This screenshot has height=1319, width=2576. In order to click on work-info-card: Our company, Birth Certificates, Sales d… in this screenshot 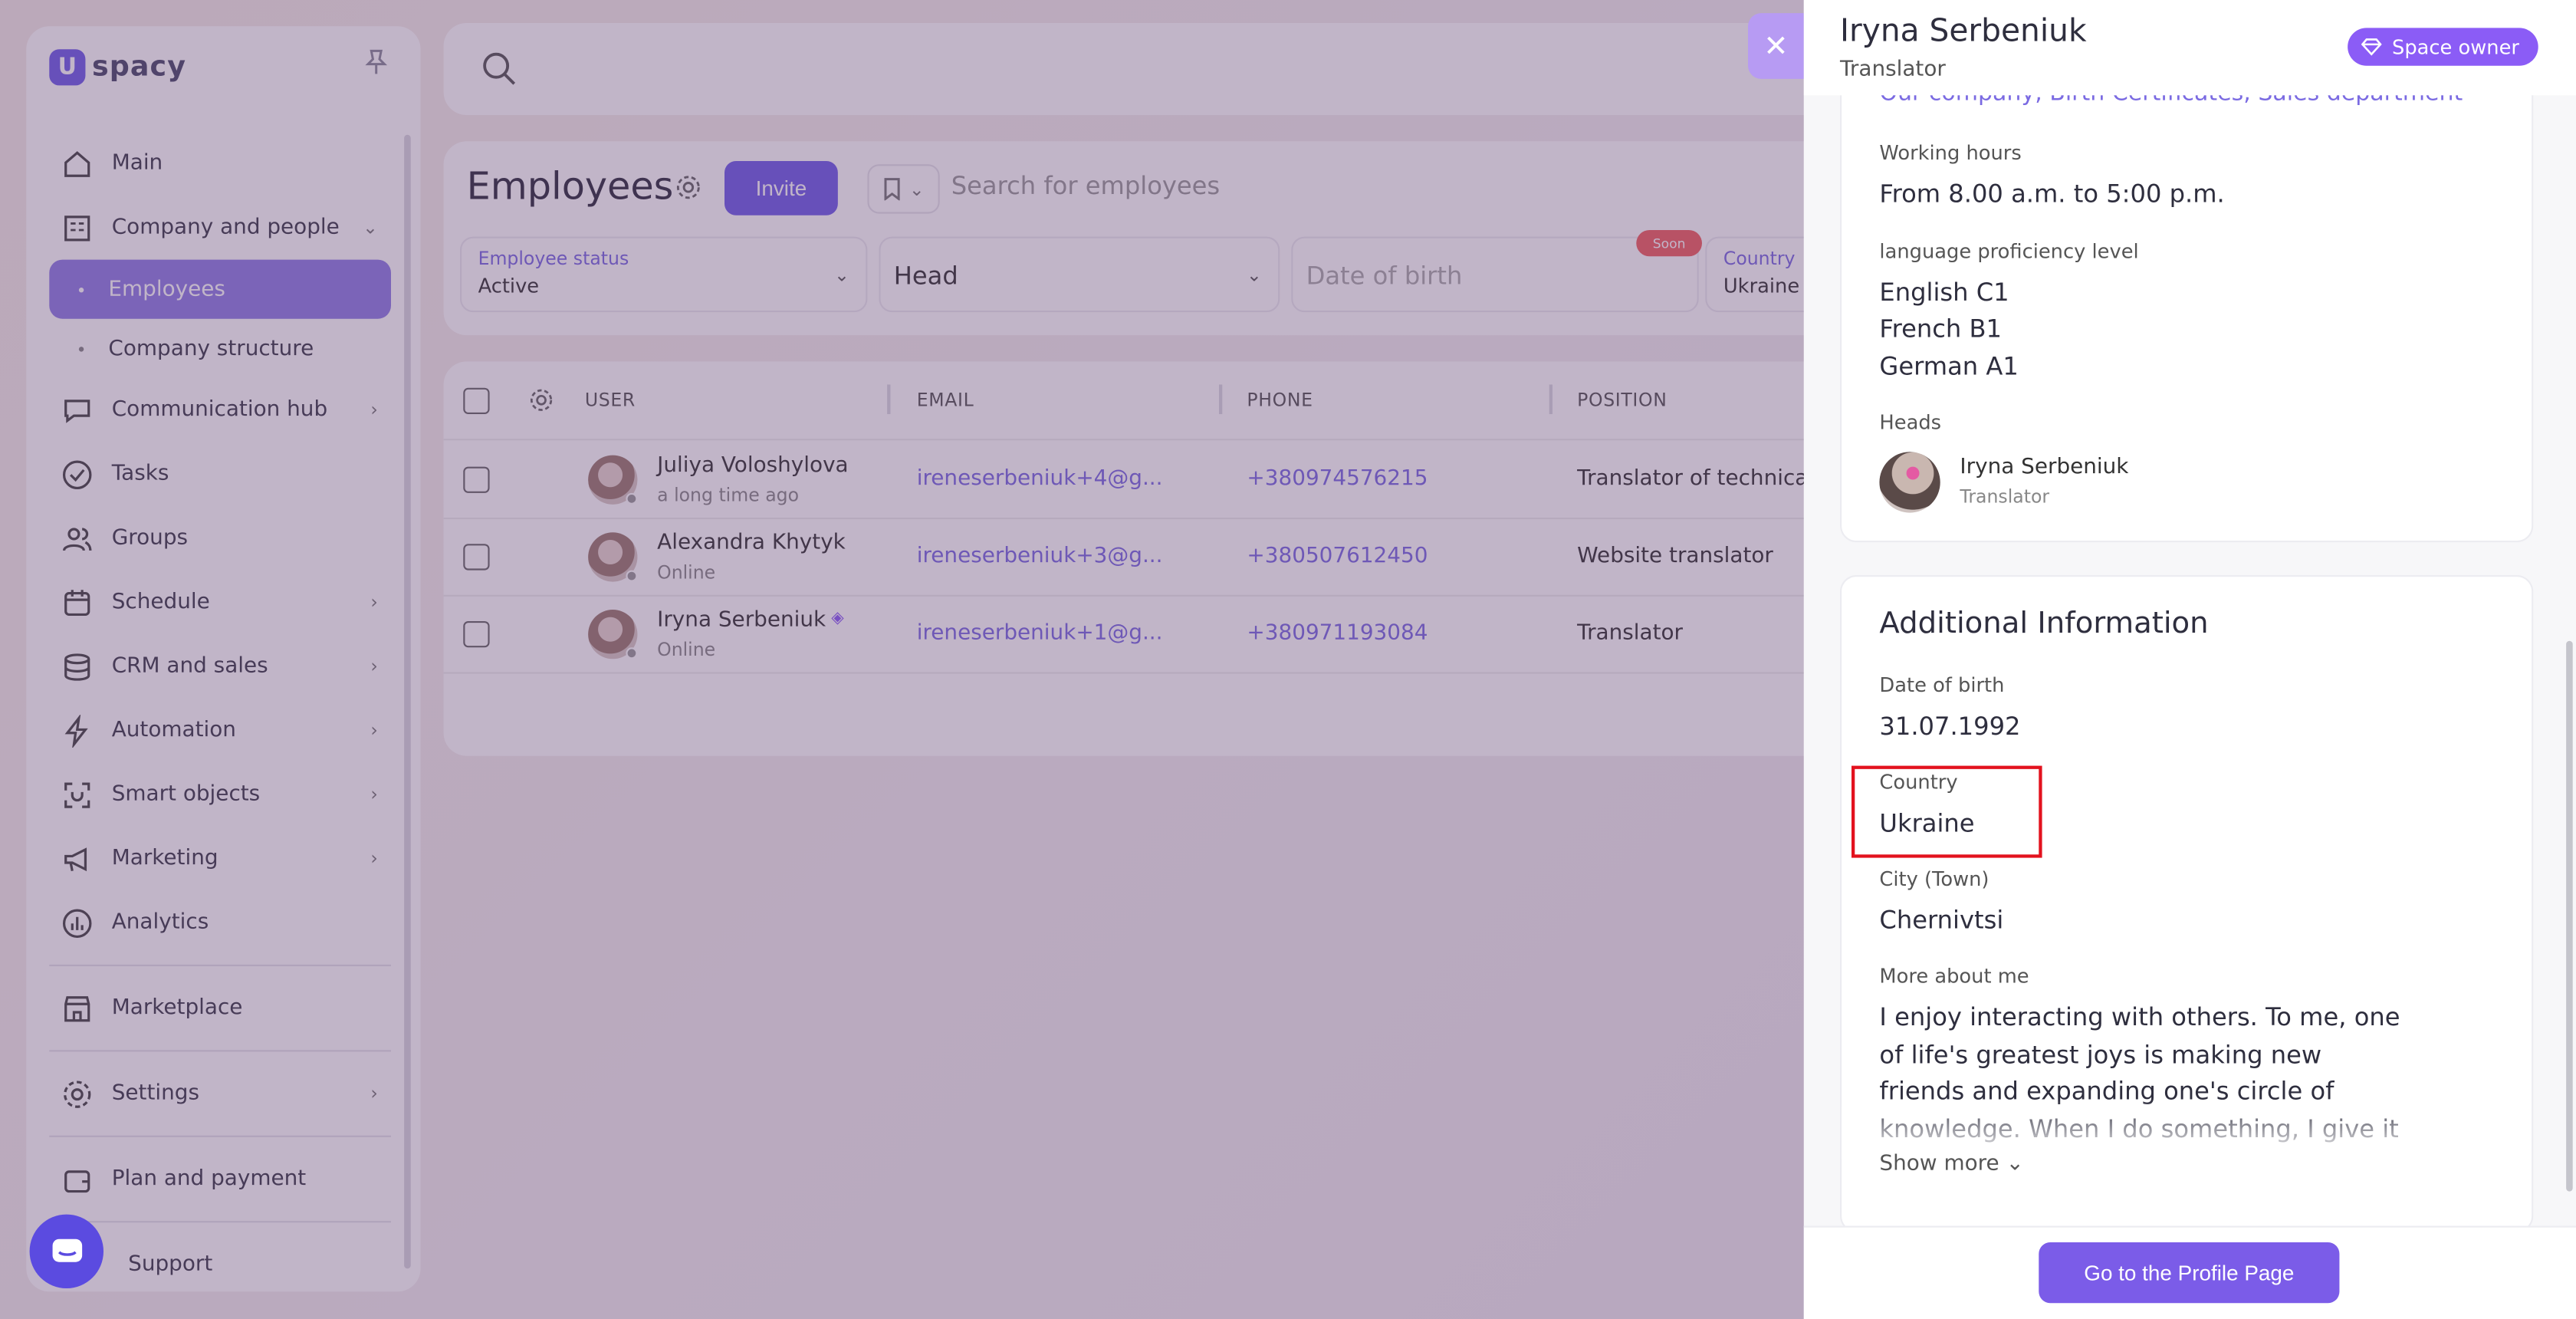, I will do `click(2187, 296)`.